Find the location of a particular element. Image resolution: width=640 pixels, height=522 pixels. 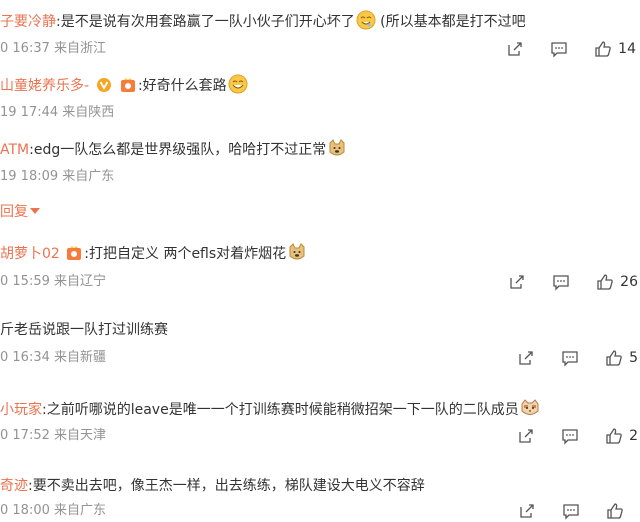

comment-7: 奇迹:要不卖出去吧，像王杰一样，出去练练，梯队建设大电义不容辞 is located at coordinates (212, 486).